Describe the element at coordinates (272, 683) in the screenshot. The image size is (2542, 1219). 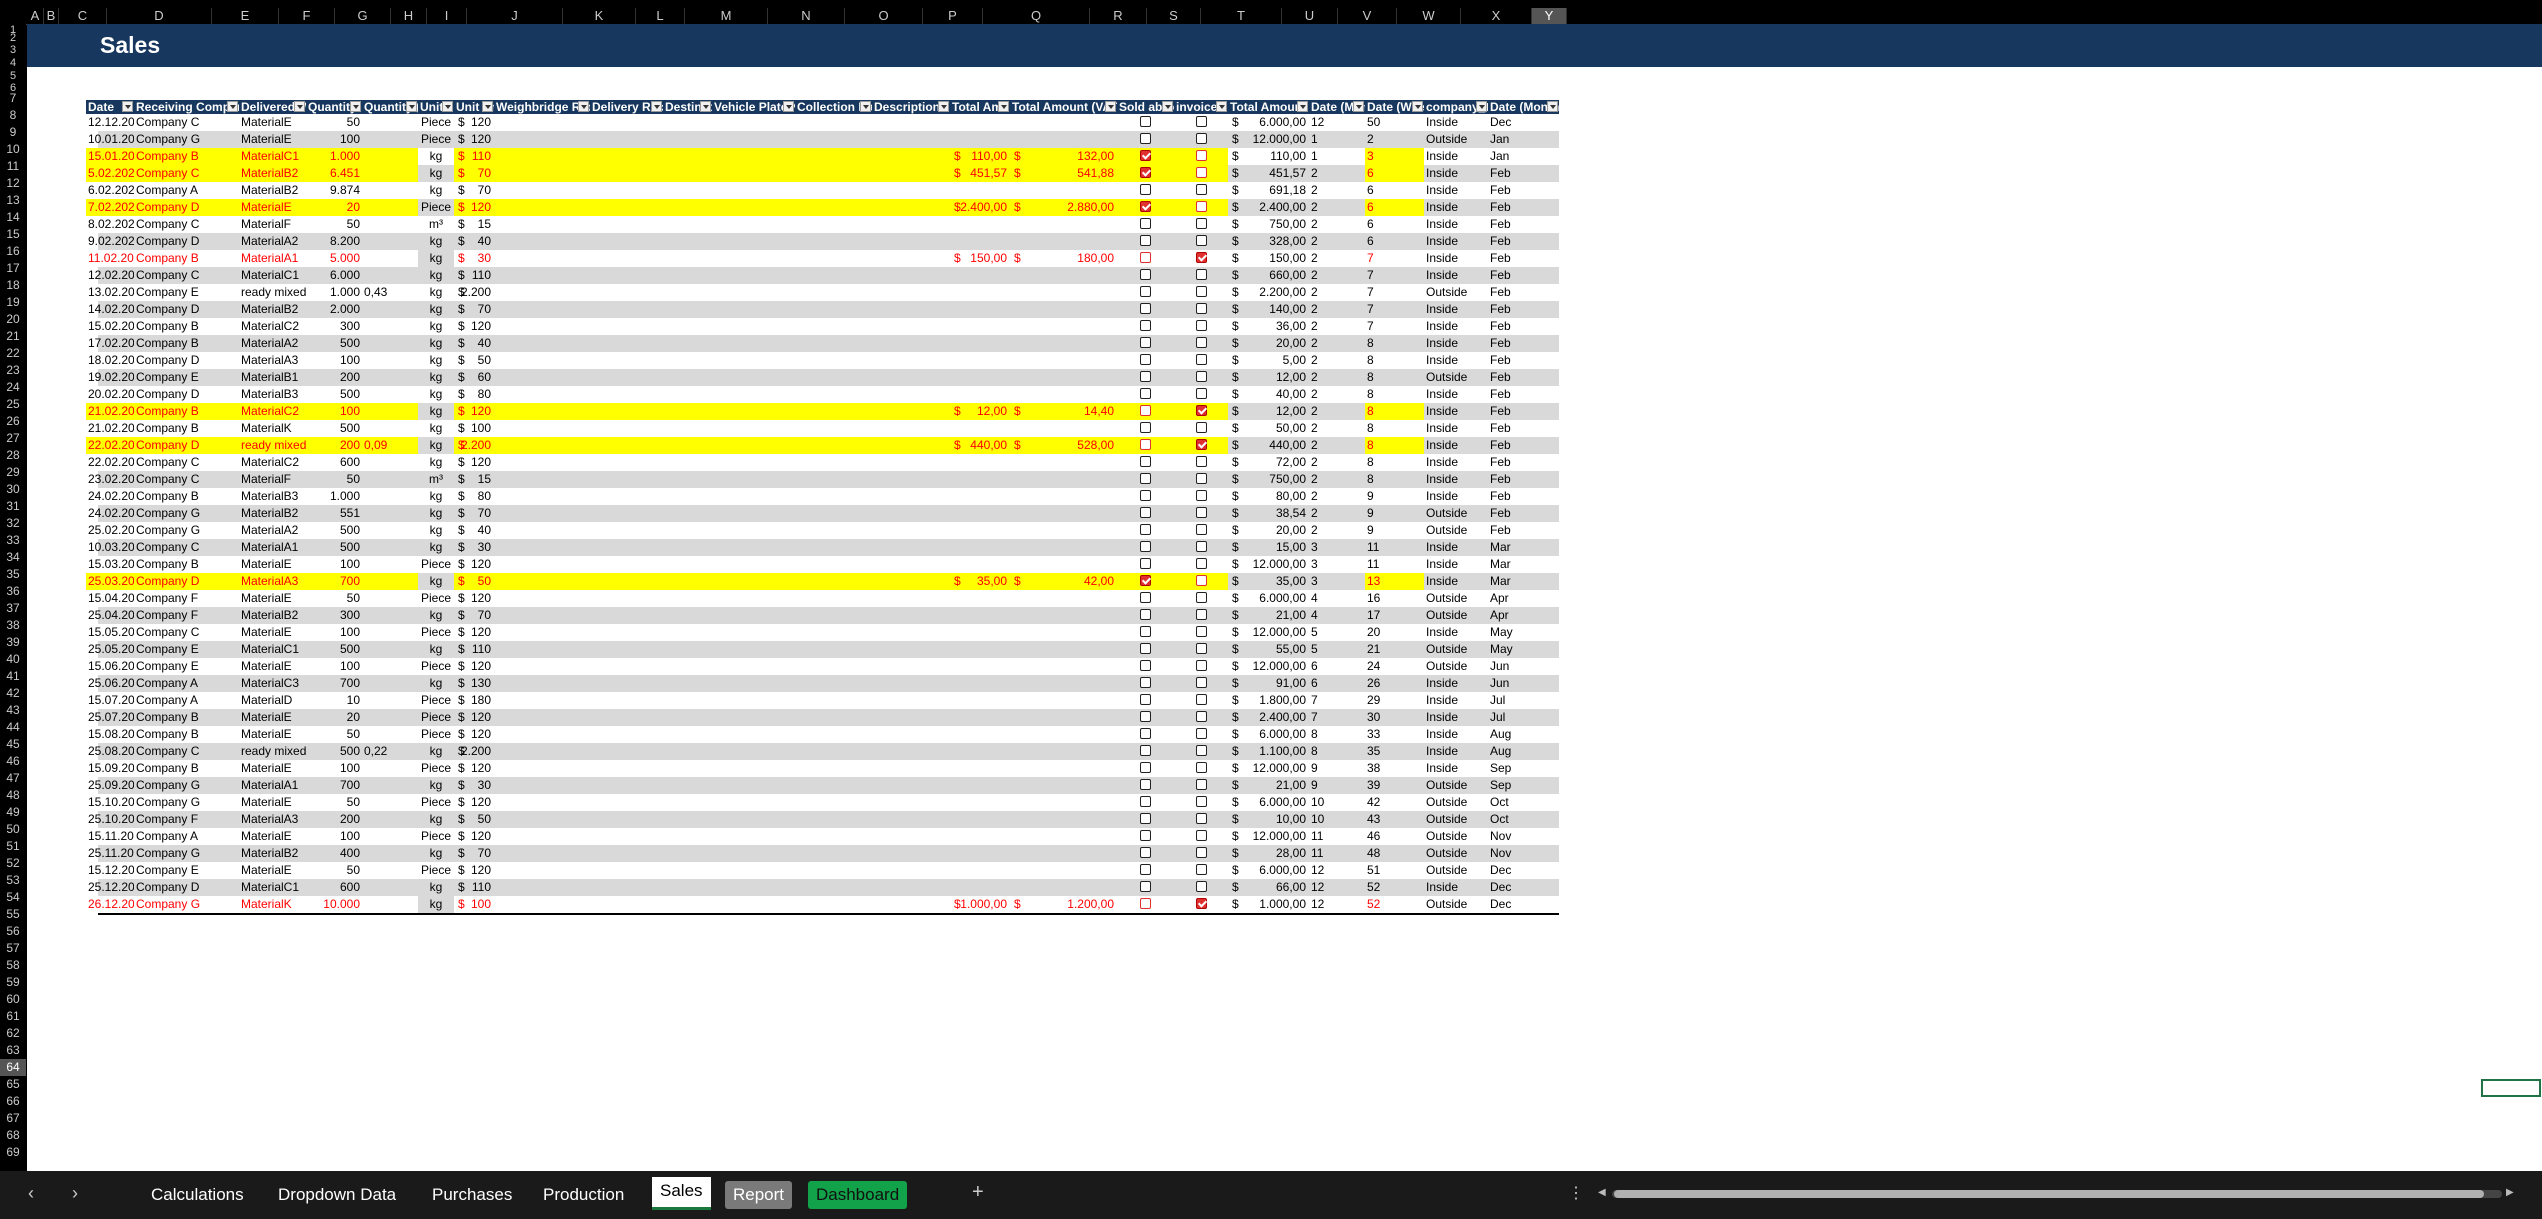
I see `cell-material: MaterialC3` at that location.